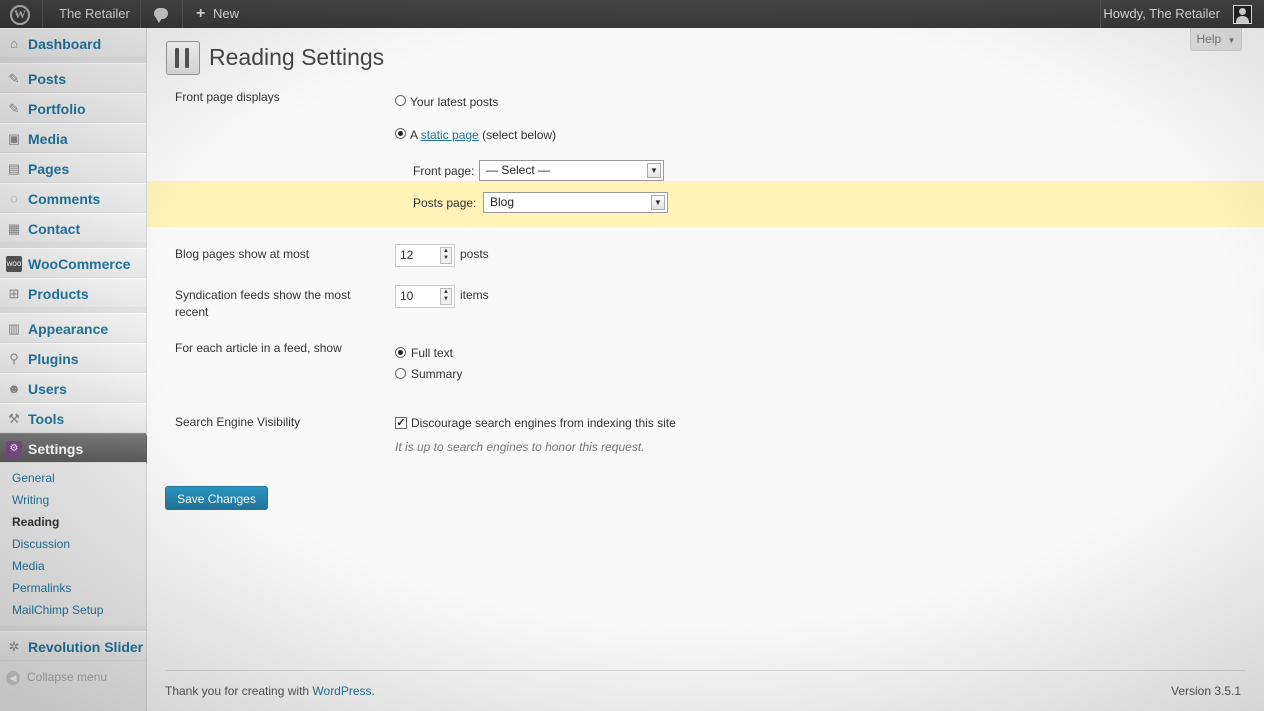 This screenshot has width=1264, height=711. Describe the element at coordinates (373, 691) in the screenshot. I see `footer-suffix: .` at that location.